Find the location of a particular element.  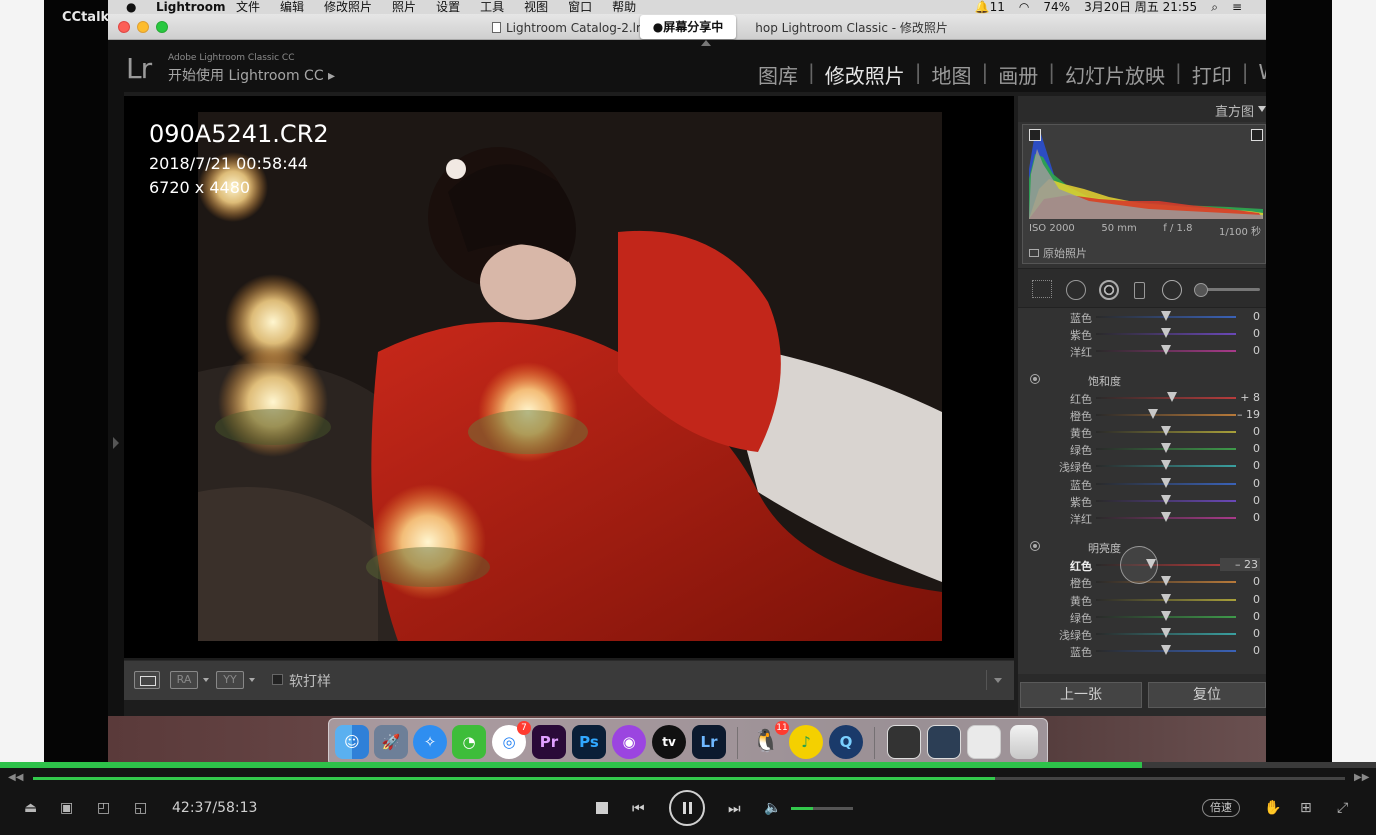

toolbox-icon: ⊞ is located at coordinates (1306, 808).